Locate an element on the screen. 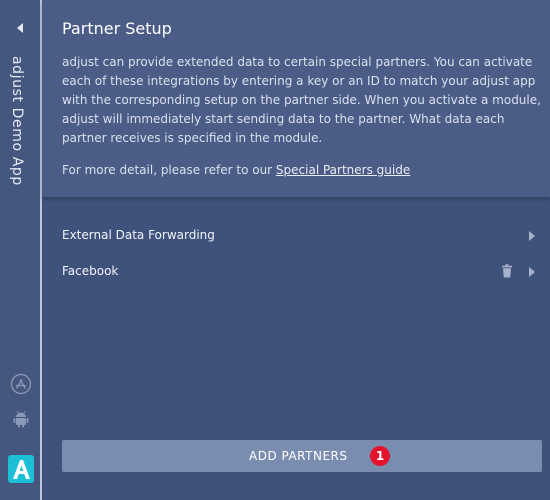 The width and height of the screenshot is (550, 500). sidebar: adjust Demo App is located at coordinates (21, 250).